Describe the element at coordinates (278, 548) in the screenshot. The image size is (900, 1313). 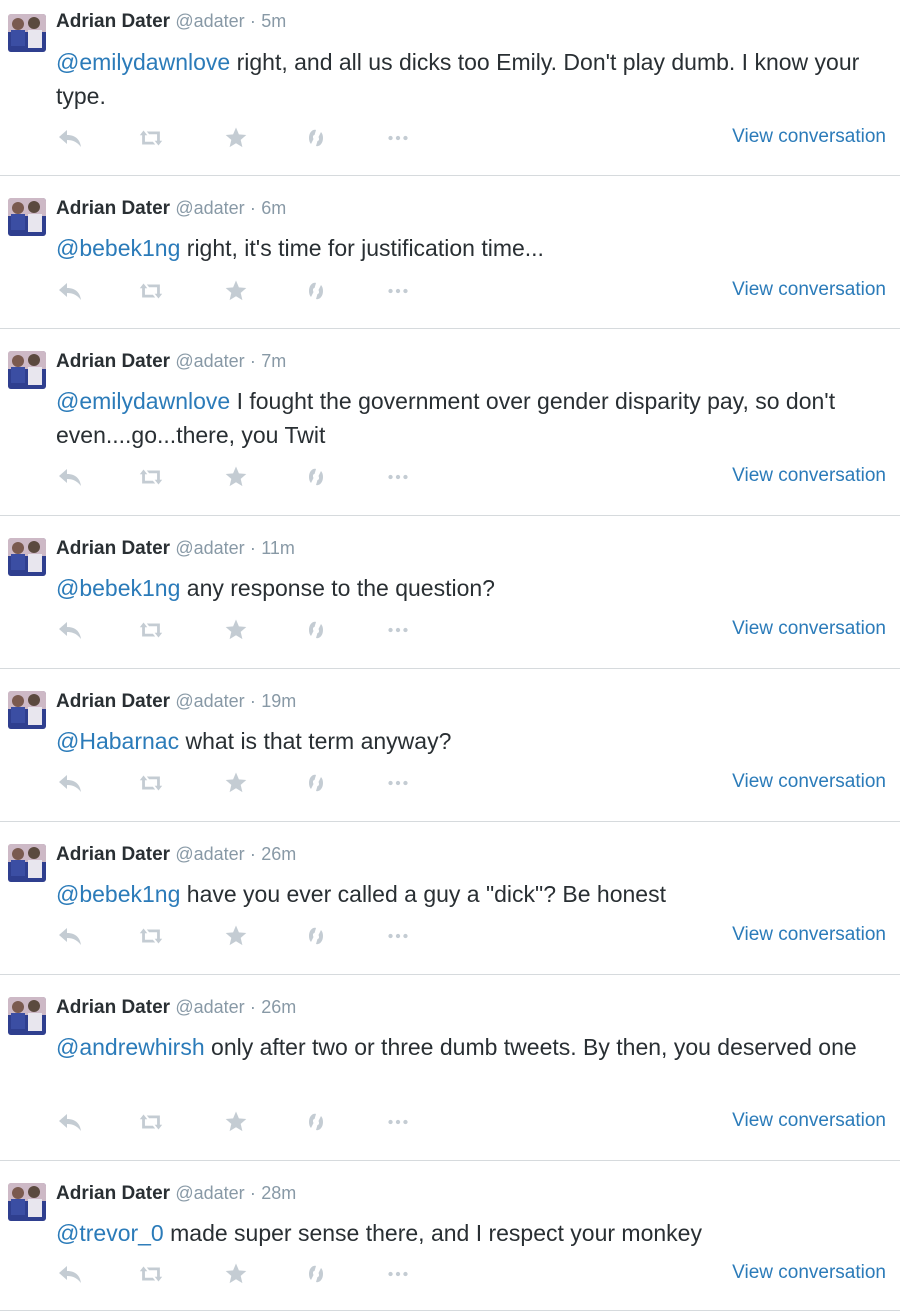
I see `tweet-timestamp: 11m` at that location.